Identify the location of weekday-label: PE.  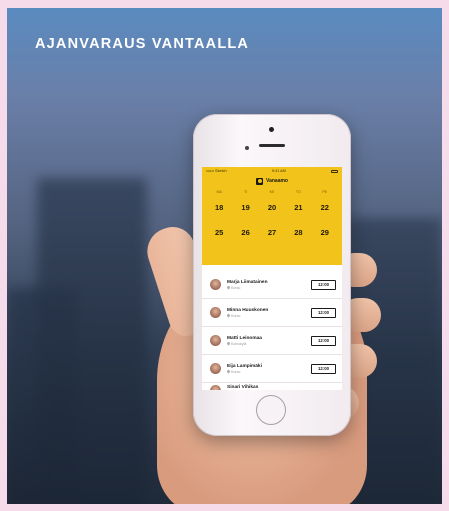
(325, 192).